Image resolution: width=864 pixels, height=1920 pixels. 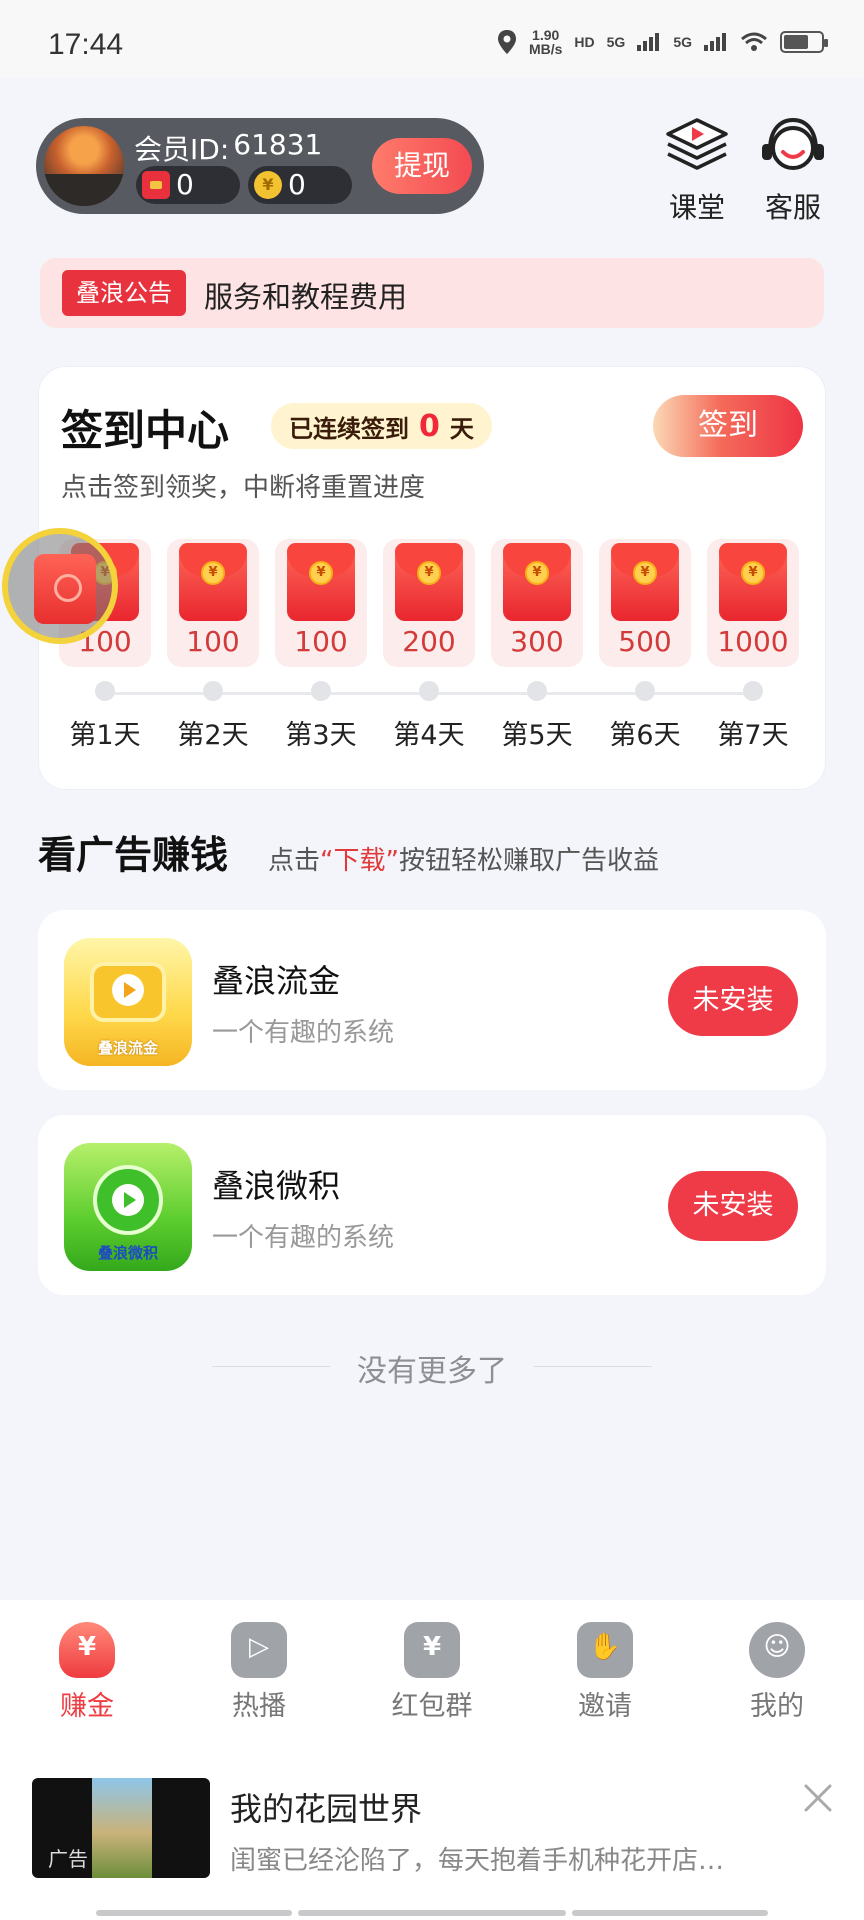 I want to click on day-label: 第4天, so click(x=429, y=735).